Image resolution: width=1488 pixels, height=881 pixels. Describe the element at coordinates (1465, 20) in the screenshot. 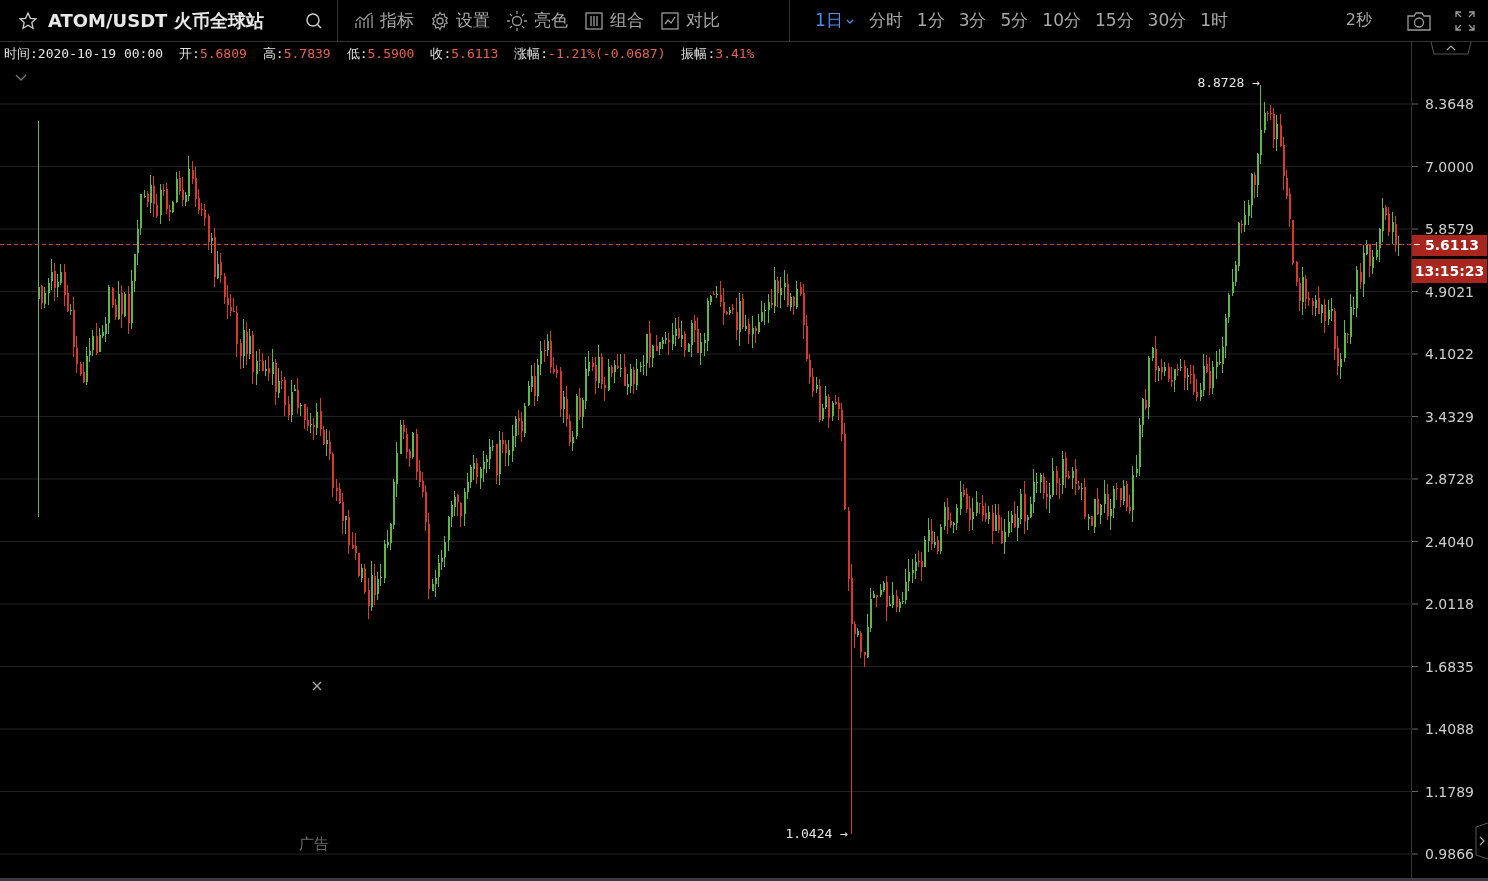

I see `fullscreen-icon` at that location.